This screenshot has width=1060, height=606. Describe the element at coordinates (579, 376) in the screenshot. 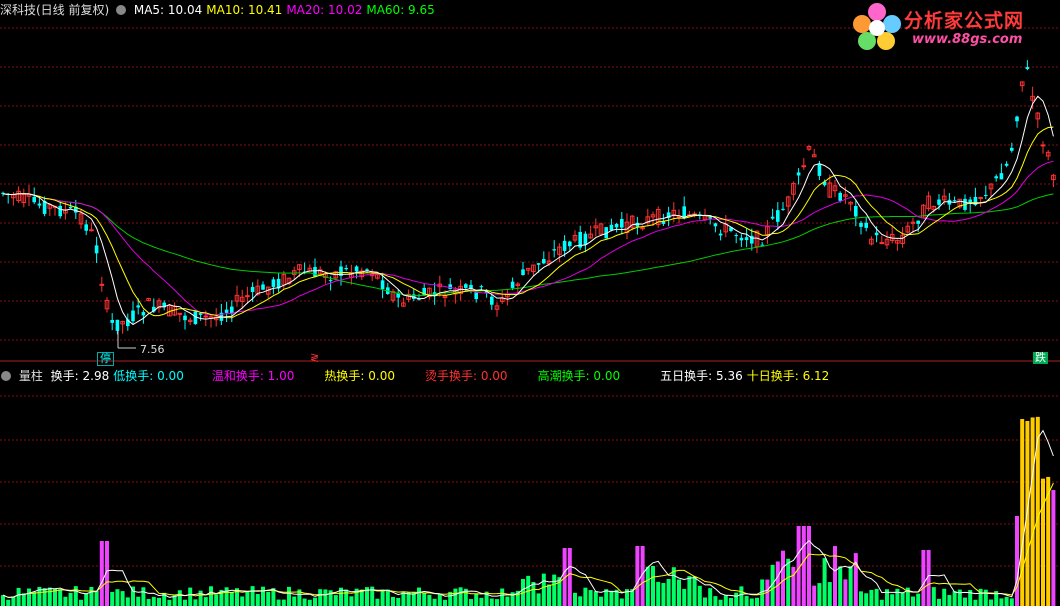

I see `volume-item-5: 高潮换手: 0.00` at that location.